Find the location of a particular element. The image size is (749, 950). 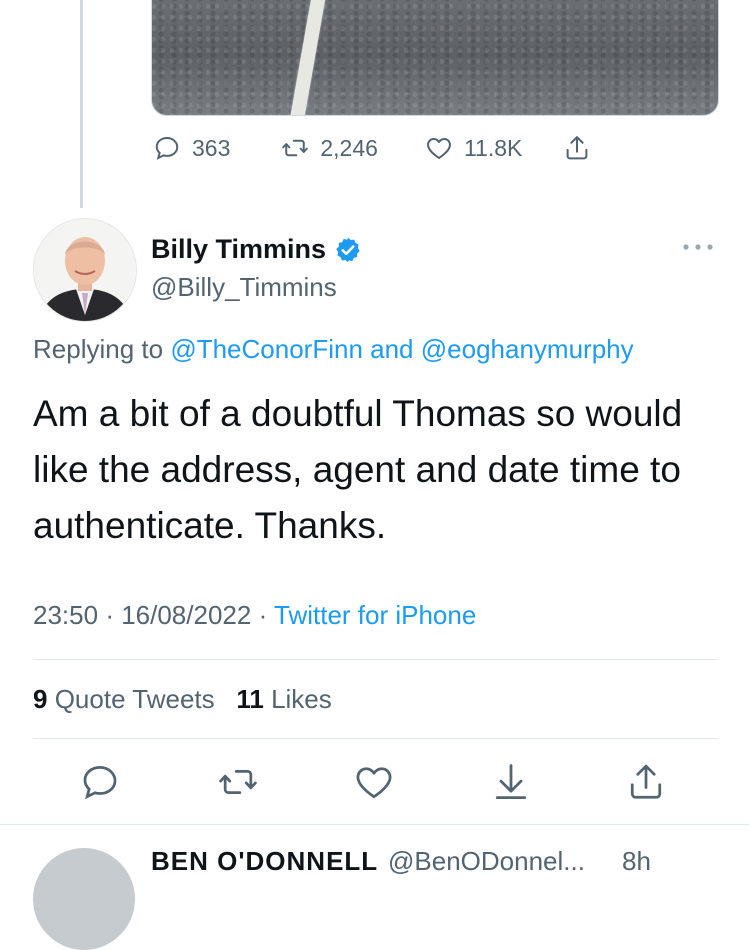

replying-and: and is located at coordinates (391, 349).